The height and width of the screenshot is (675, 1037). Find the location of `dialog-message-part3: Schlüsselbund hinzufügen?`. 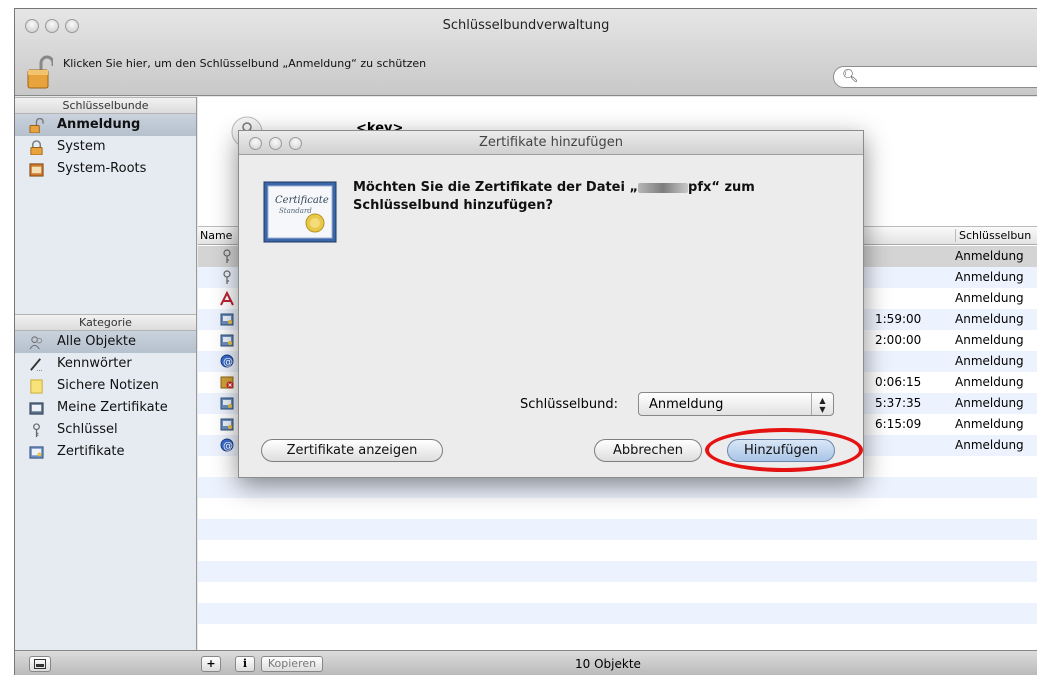

dialog-message-part3: Schlüsselbund hinzufügen? is located at coordinates (453, 205).